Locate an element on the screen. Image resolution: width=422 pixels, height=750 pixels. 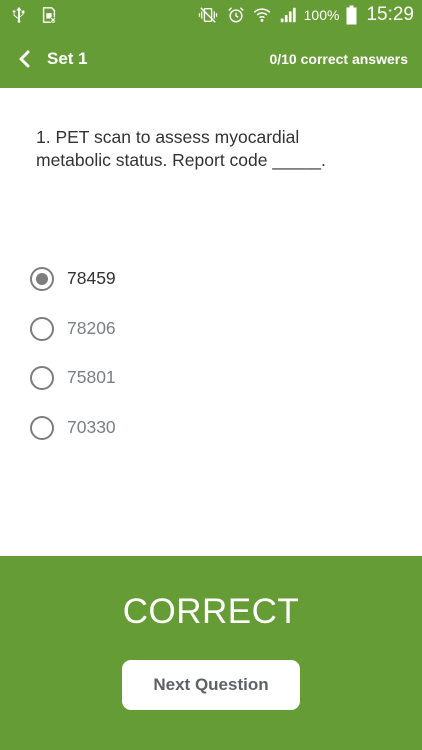
answer-option-label: 78459 is located at coordinates (91, 278).